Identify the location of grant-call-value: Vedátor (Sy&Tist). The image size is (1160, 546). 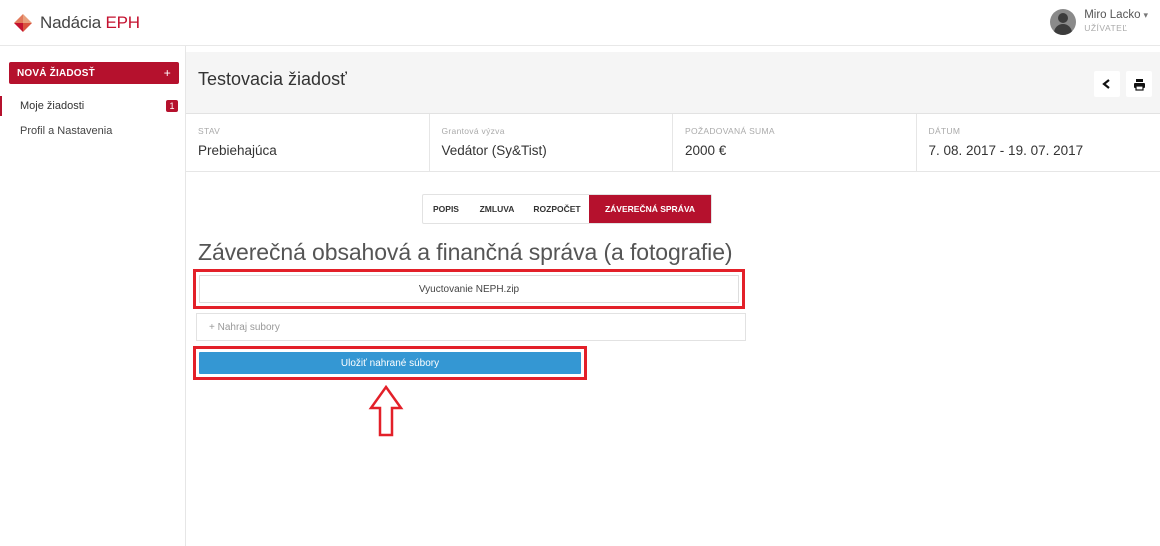
(494, 150).